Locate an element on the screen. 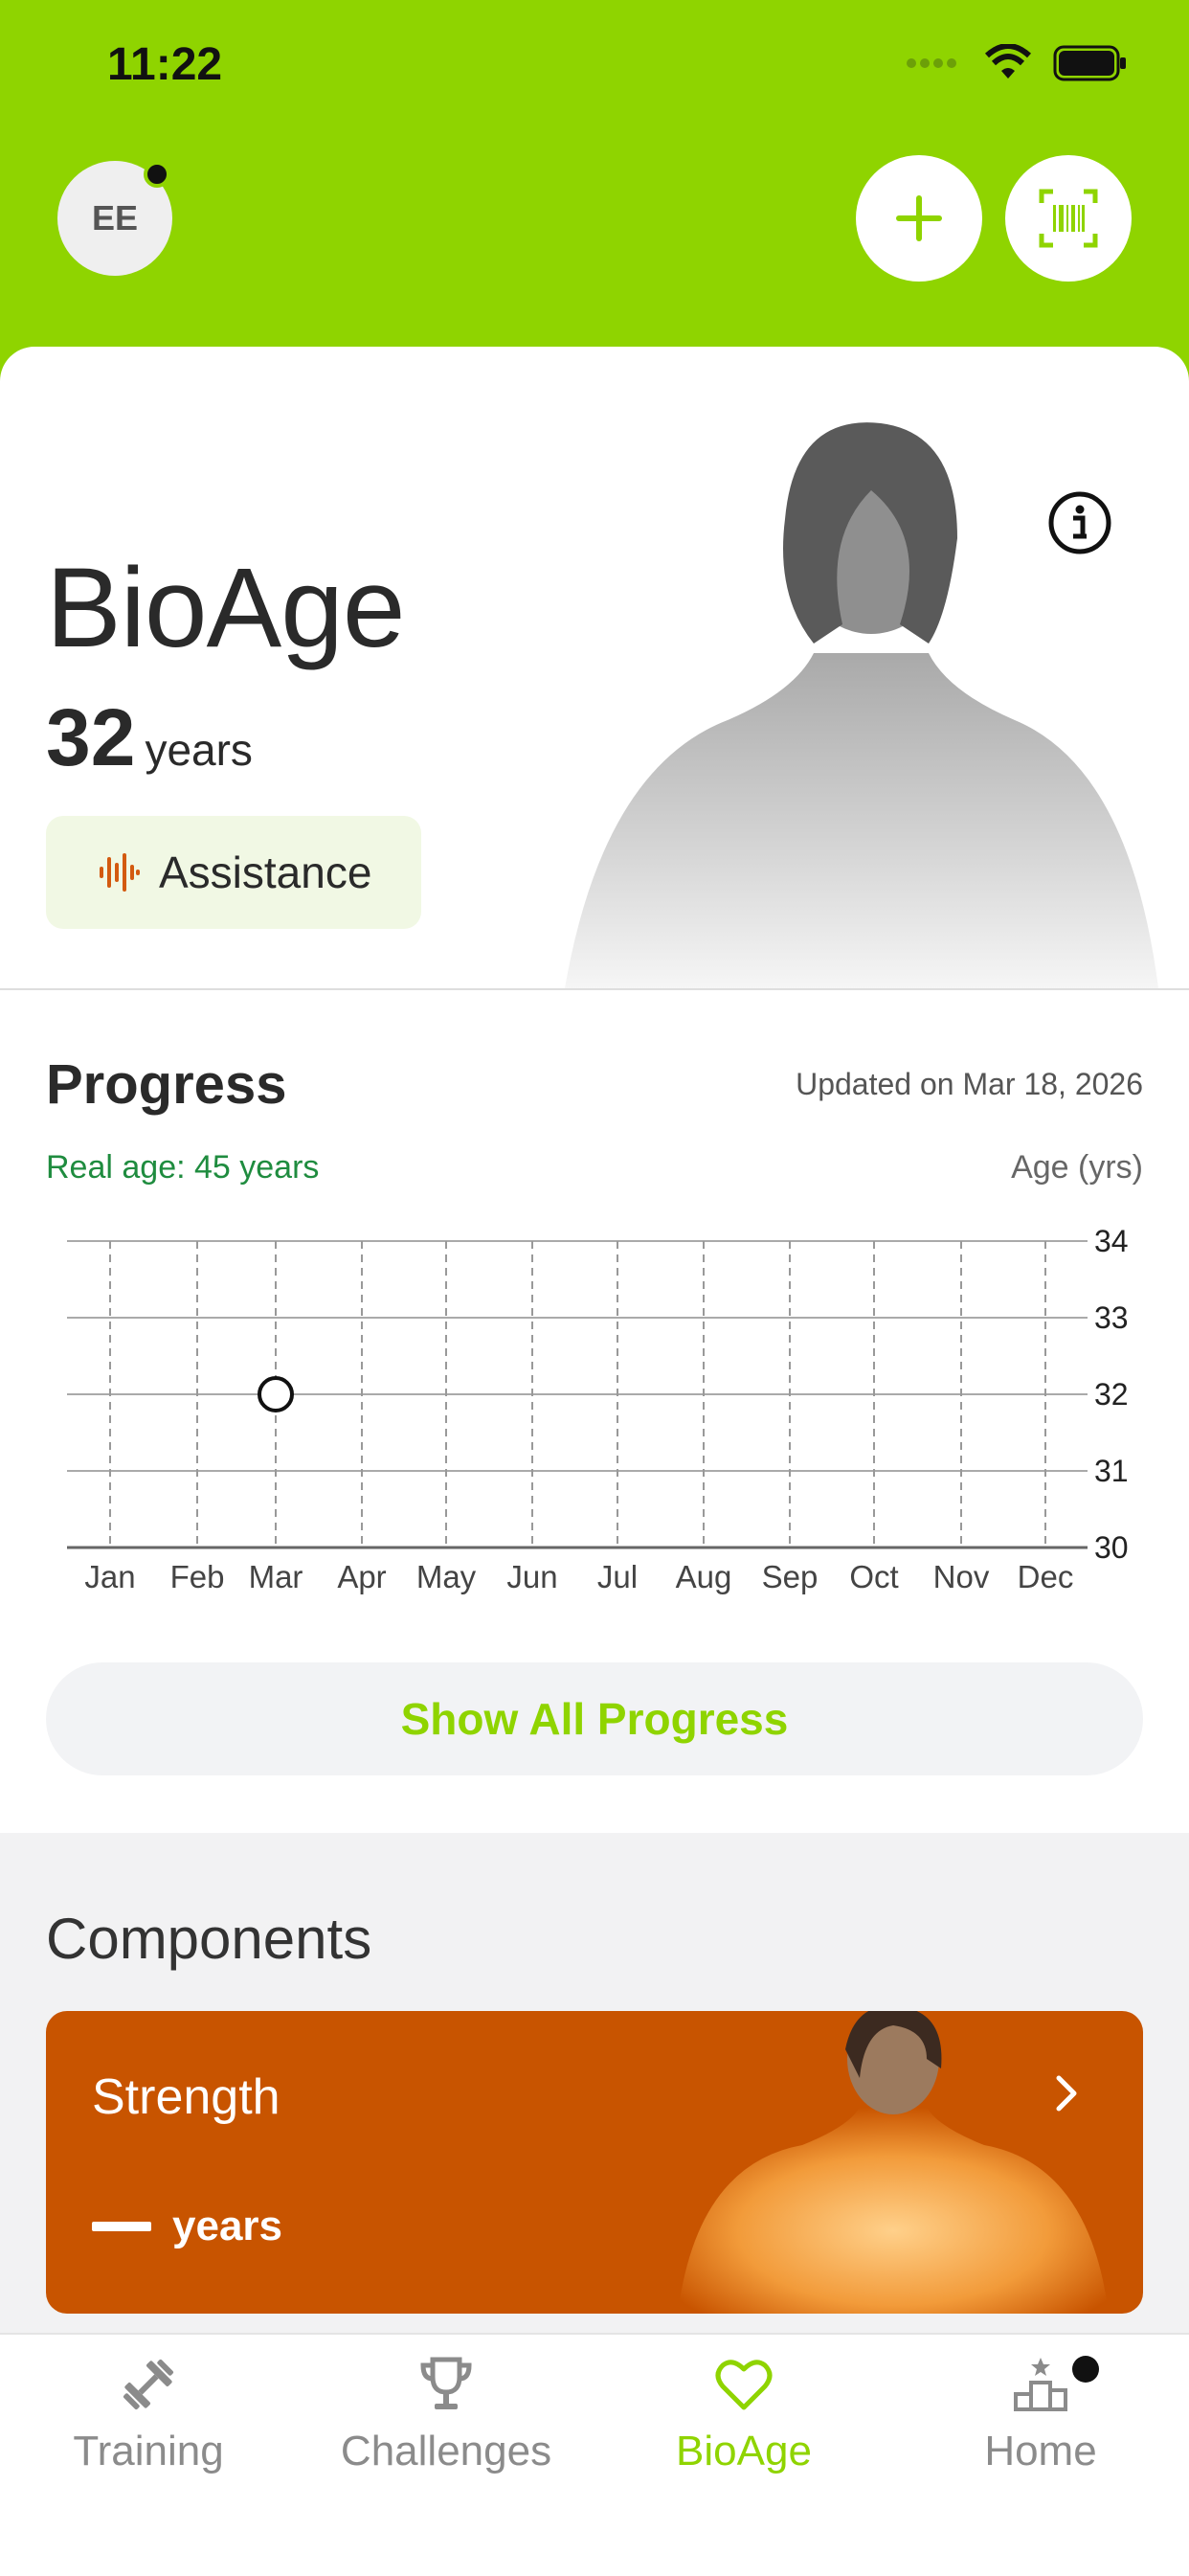 Image resolution: width=1189 pixels, height=2576 pixels. y-tick-label: 32 is located at coordinates (1111, 1394).